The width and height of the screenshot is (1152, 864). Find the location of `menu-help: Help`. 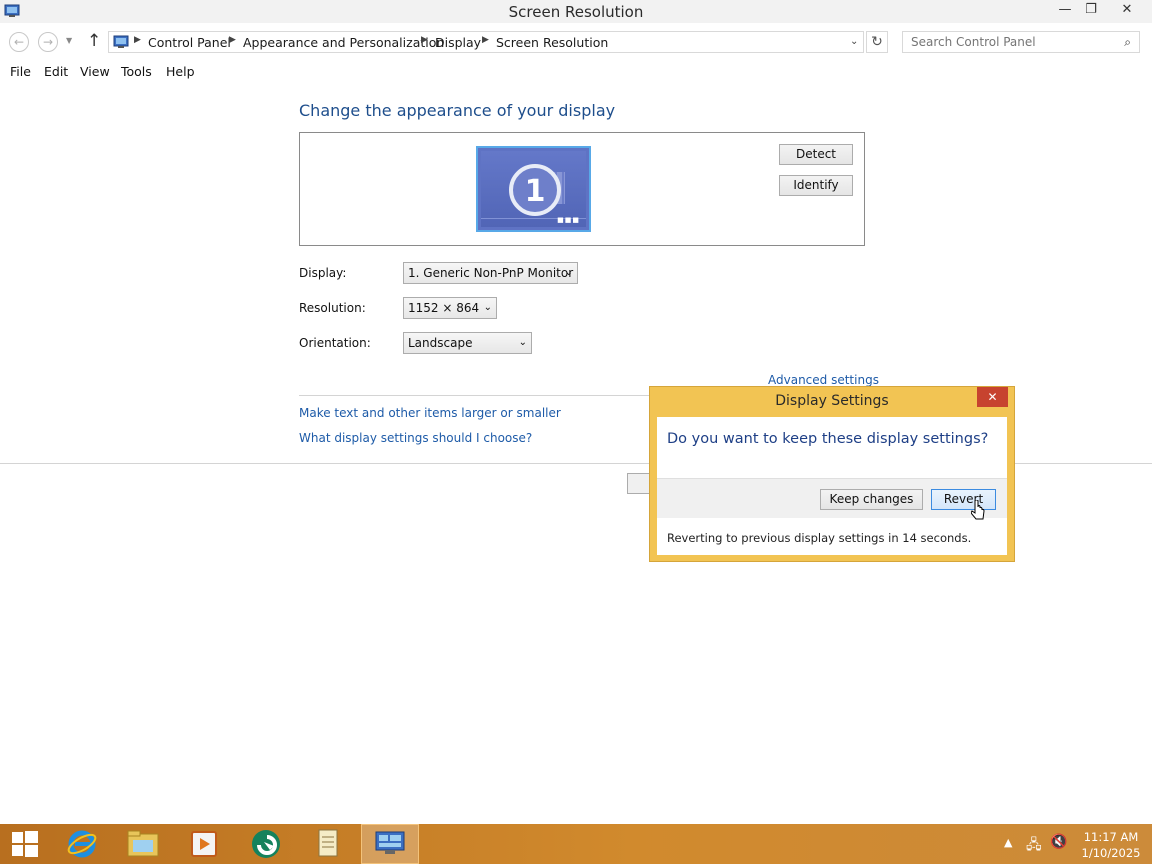

menu-help: Help is located at coordinates (180, 71).